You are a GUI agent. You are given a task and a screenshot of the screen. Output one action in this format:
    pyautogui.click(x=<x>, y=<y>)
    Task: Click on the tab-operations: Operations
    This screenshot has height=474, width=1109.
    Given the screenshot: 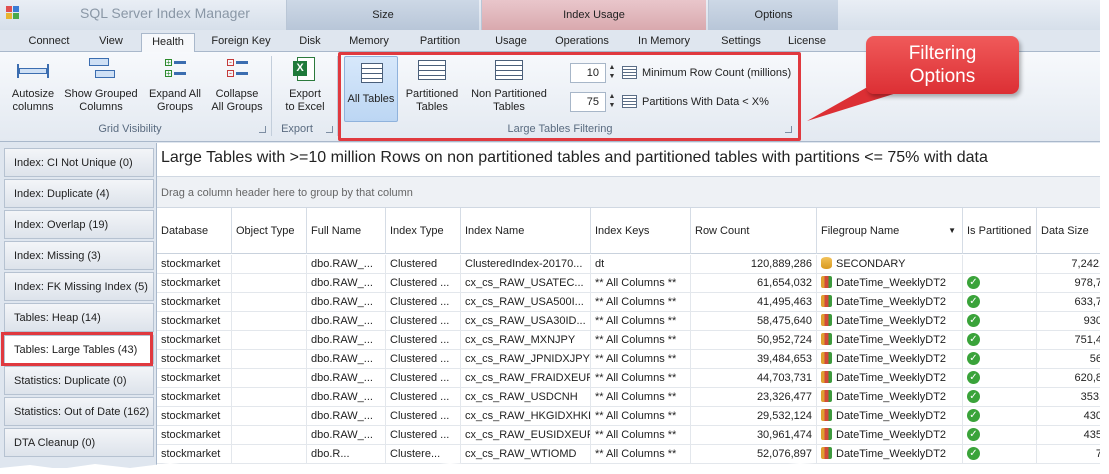 What is the action you would take?
    pyautogui.click(x=582, y=42)
    